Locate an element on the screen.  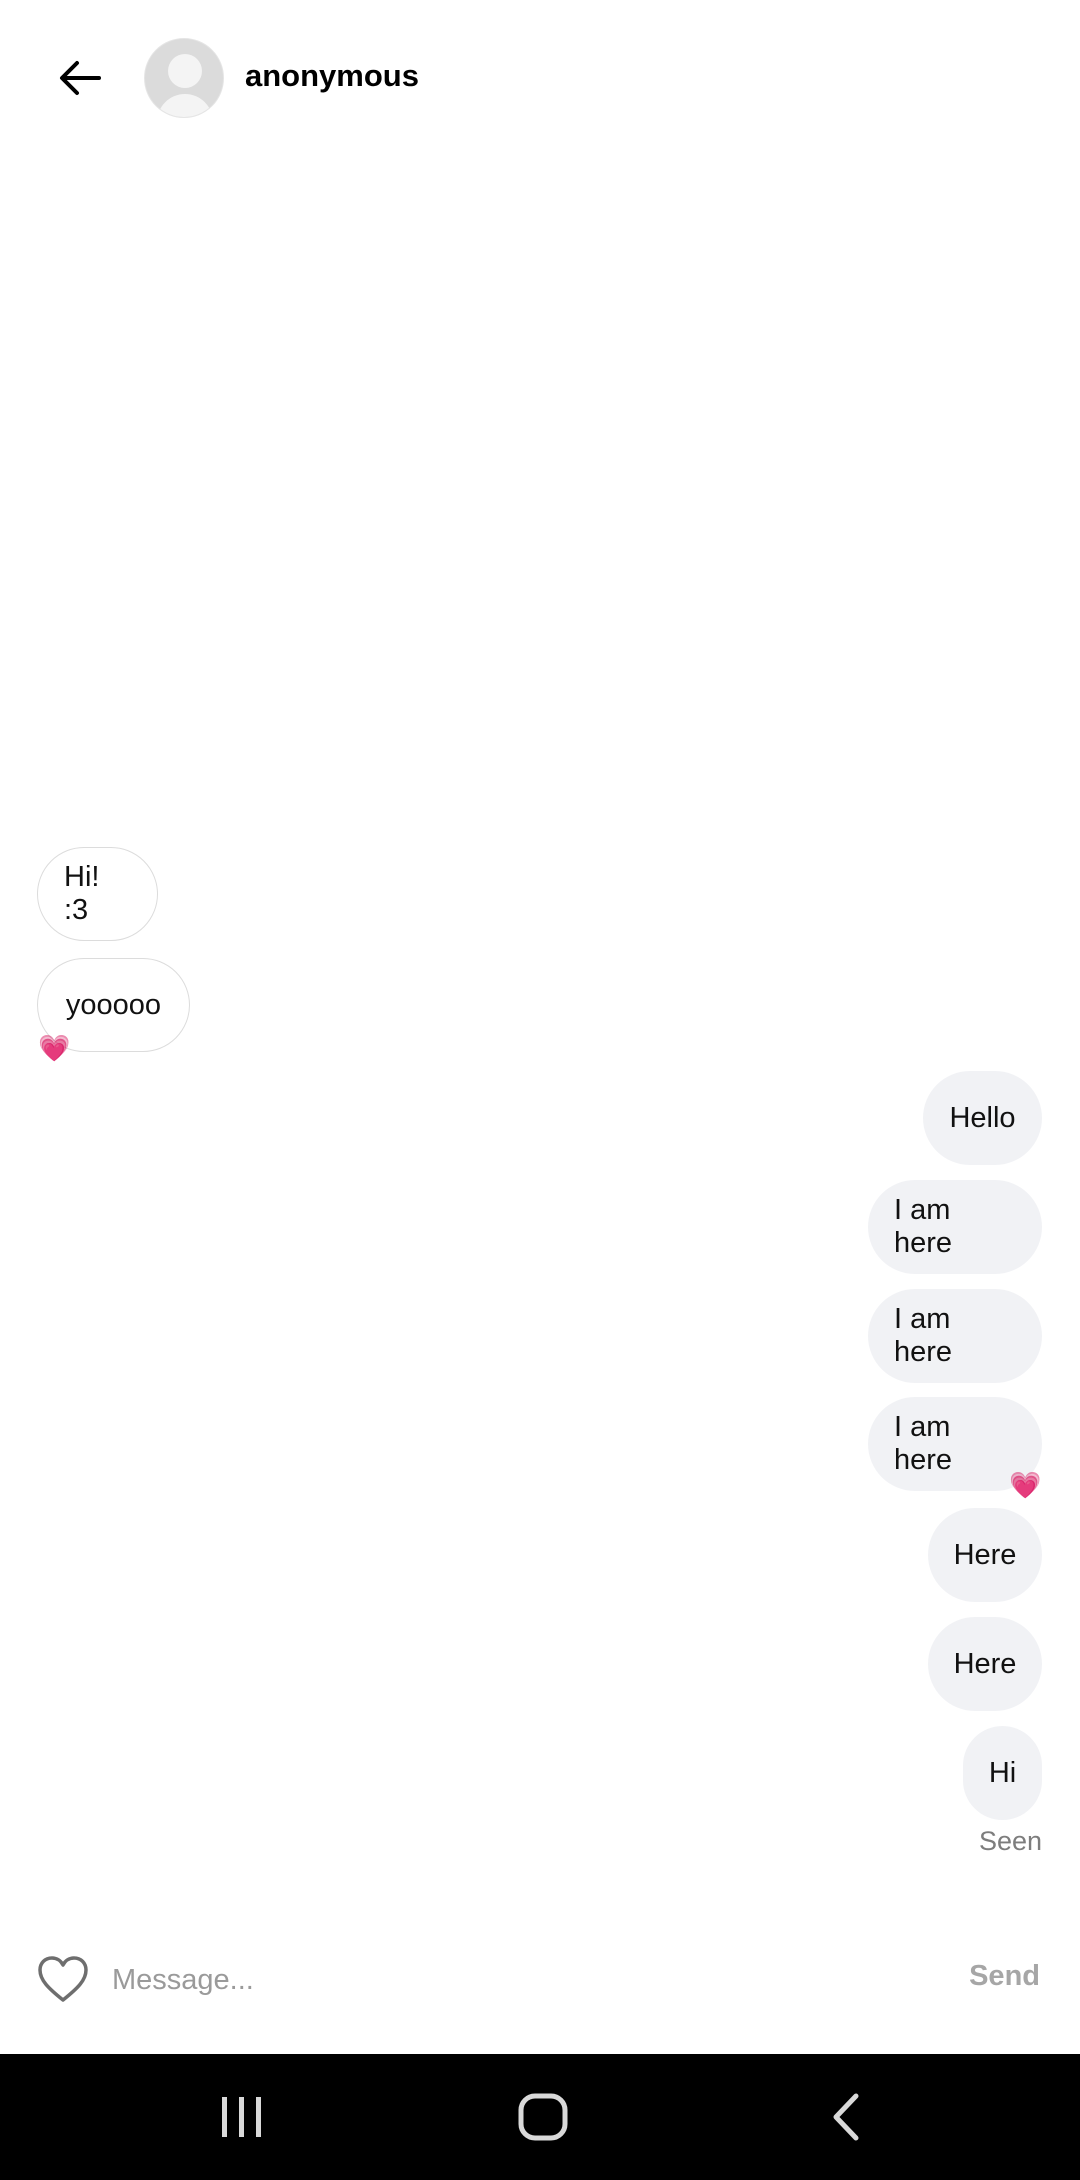
system-navigation-bar is located at coordinates (540, 2117).